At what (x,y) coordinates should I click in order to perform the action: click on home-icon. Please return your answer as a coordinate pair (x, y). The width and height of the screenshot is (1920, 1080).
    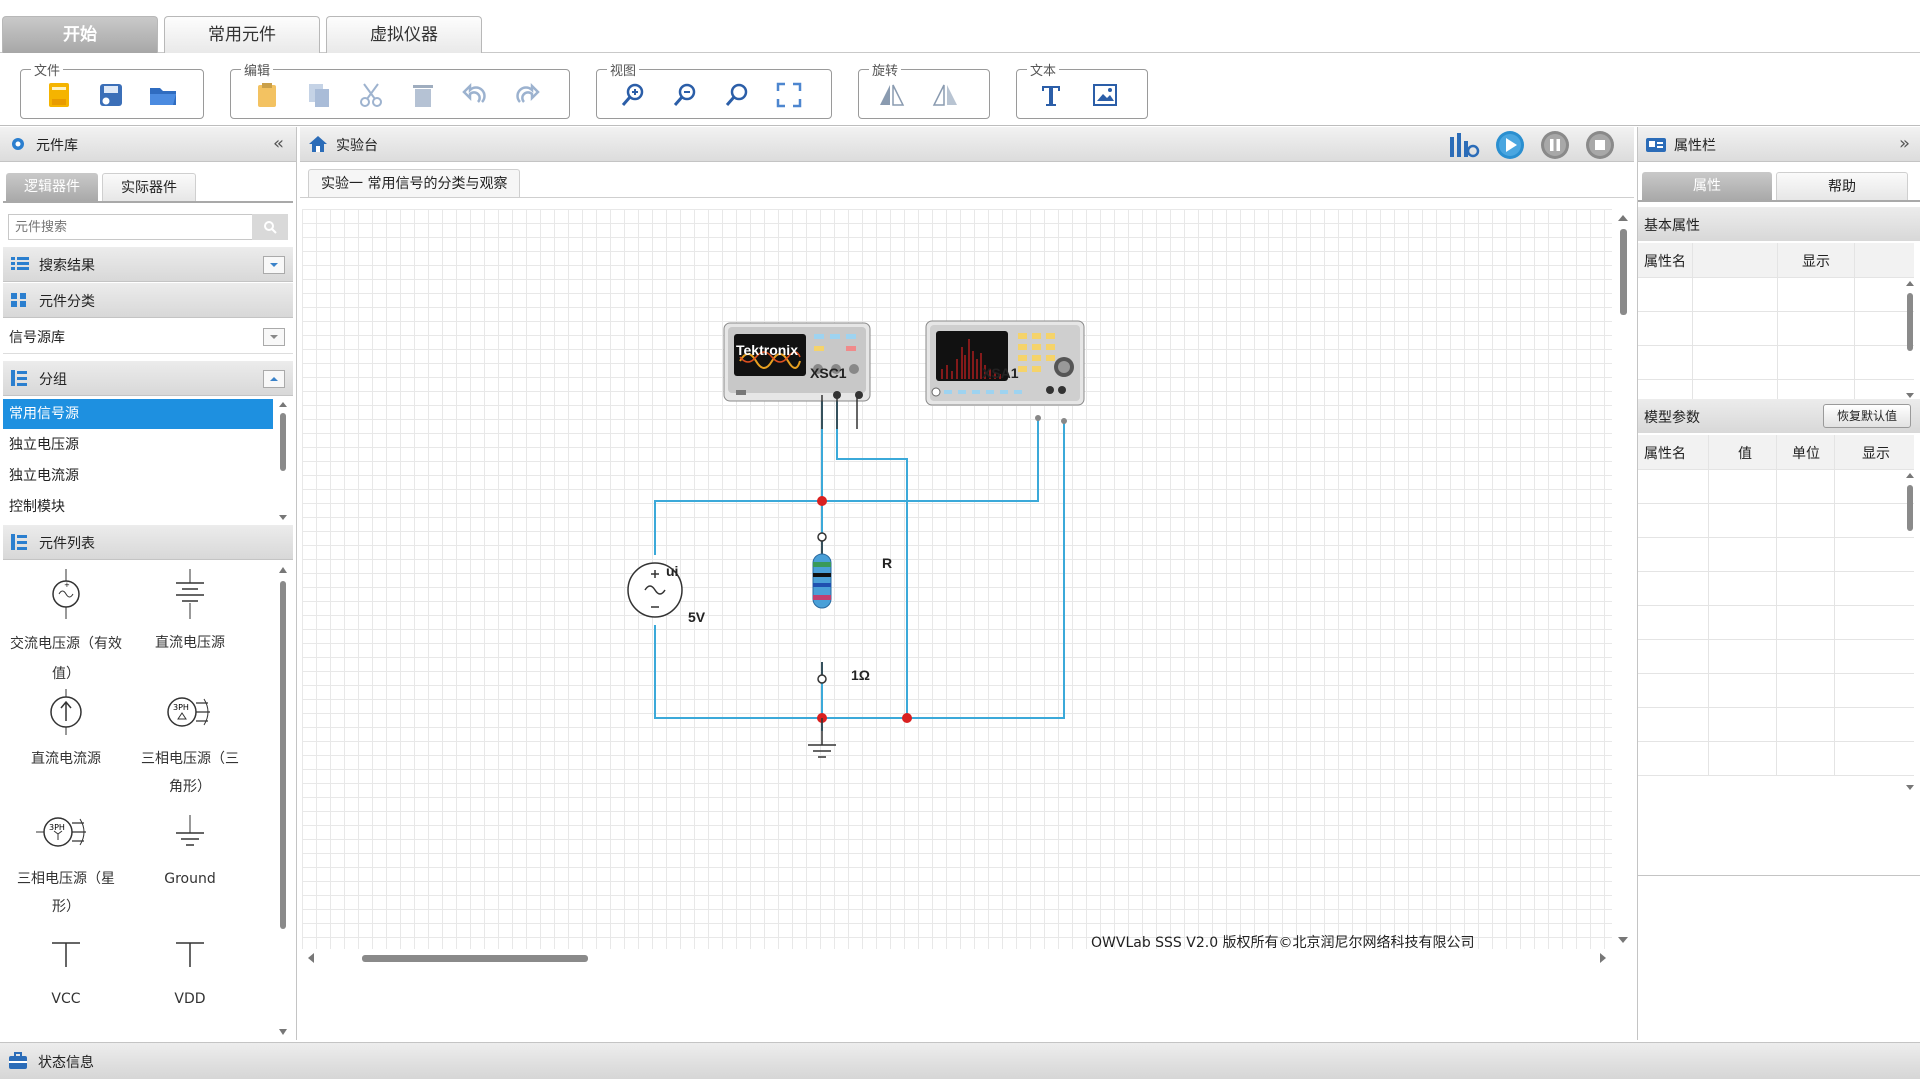
    Looking at the image, I should click on (318, 146).